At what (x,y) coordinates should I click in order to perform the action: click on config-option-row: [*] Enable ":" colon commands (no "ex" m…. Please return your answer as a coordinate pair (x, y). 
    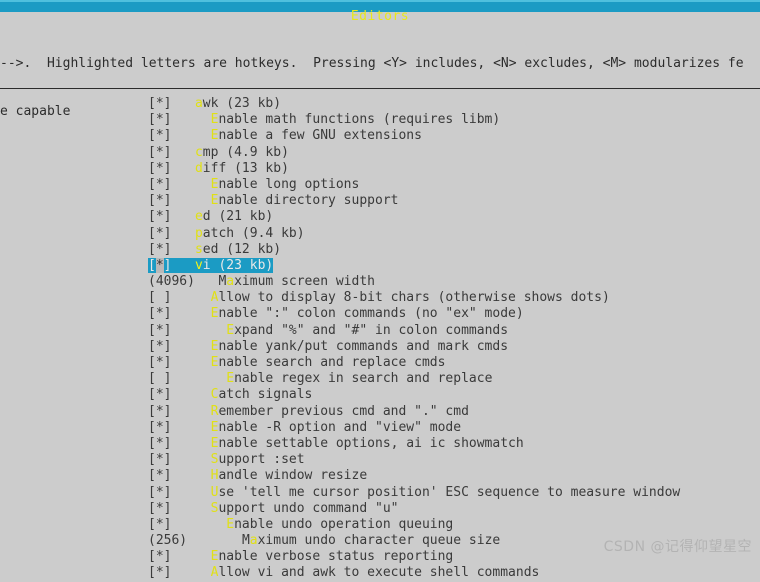
    Looking at the image, I should click on (414, 314).